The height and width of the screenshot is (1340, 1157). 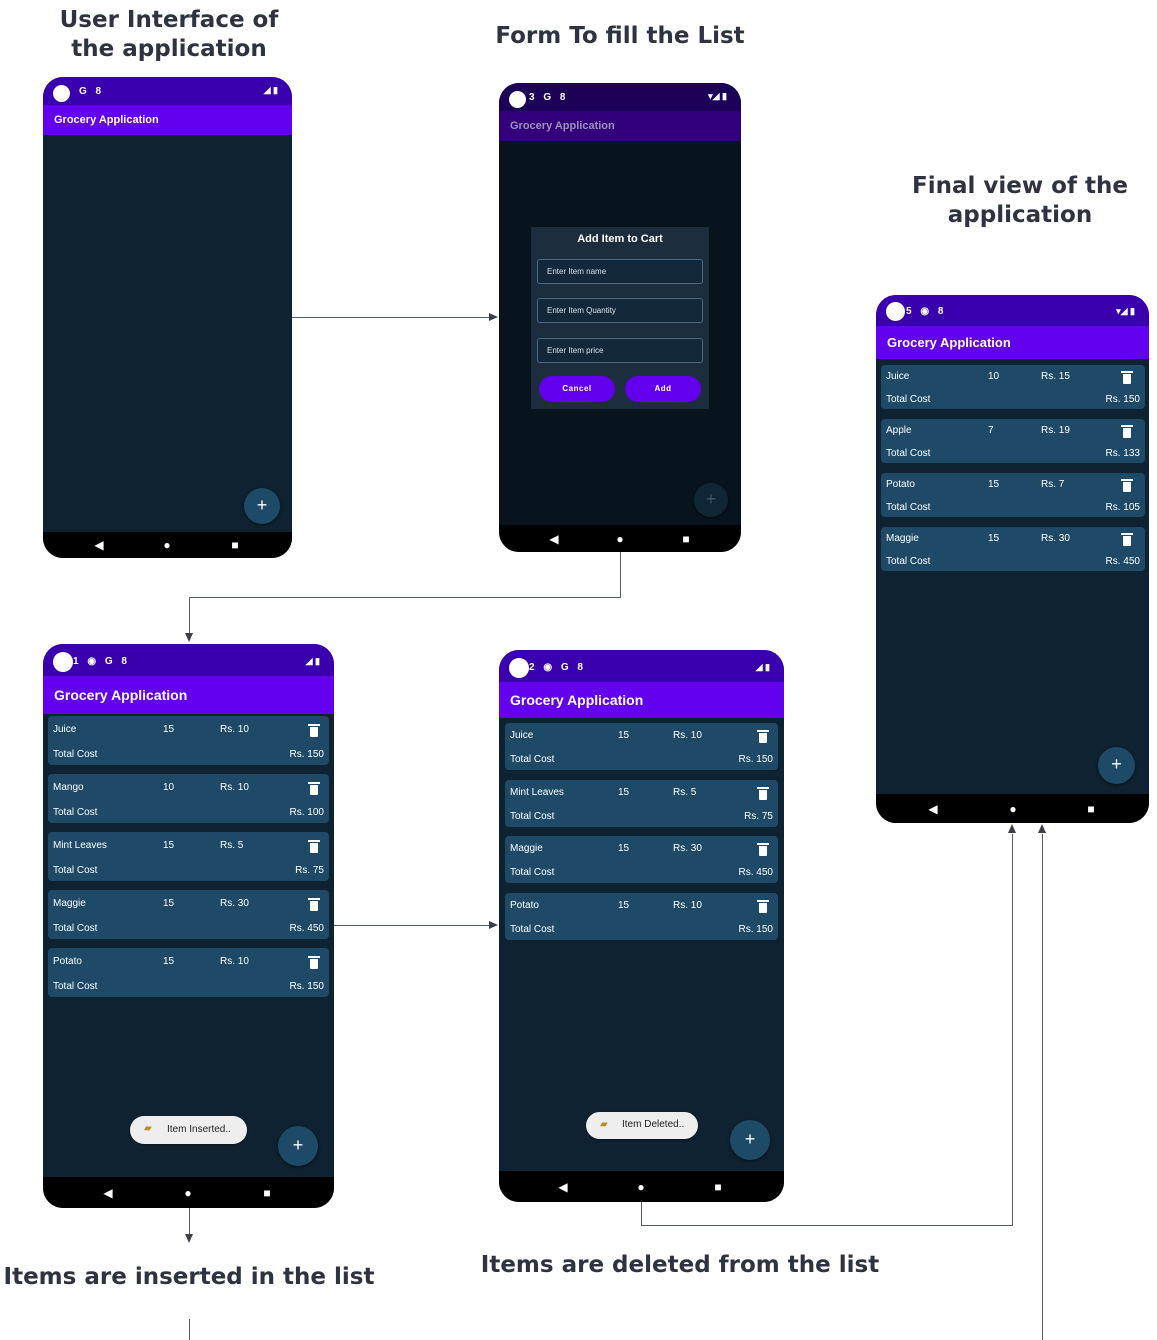 I want to click on list-item: Mango 10 Rs. 10 Total Cost Rs. 100, so click(x=188, y=798).